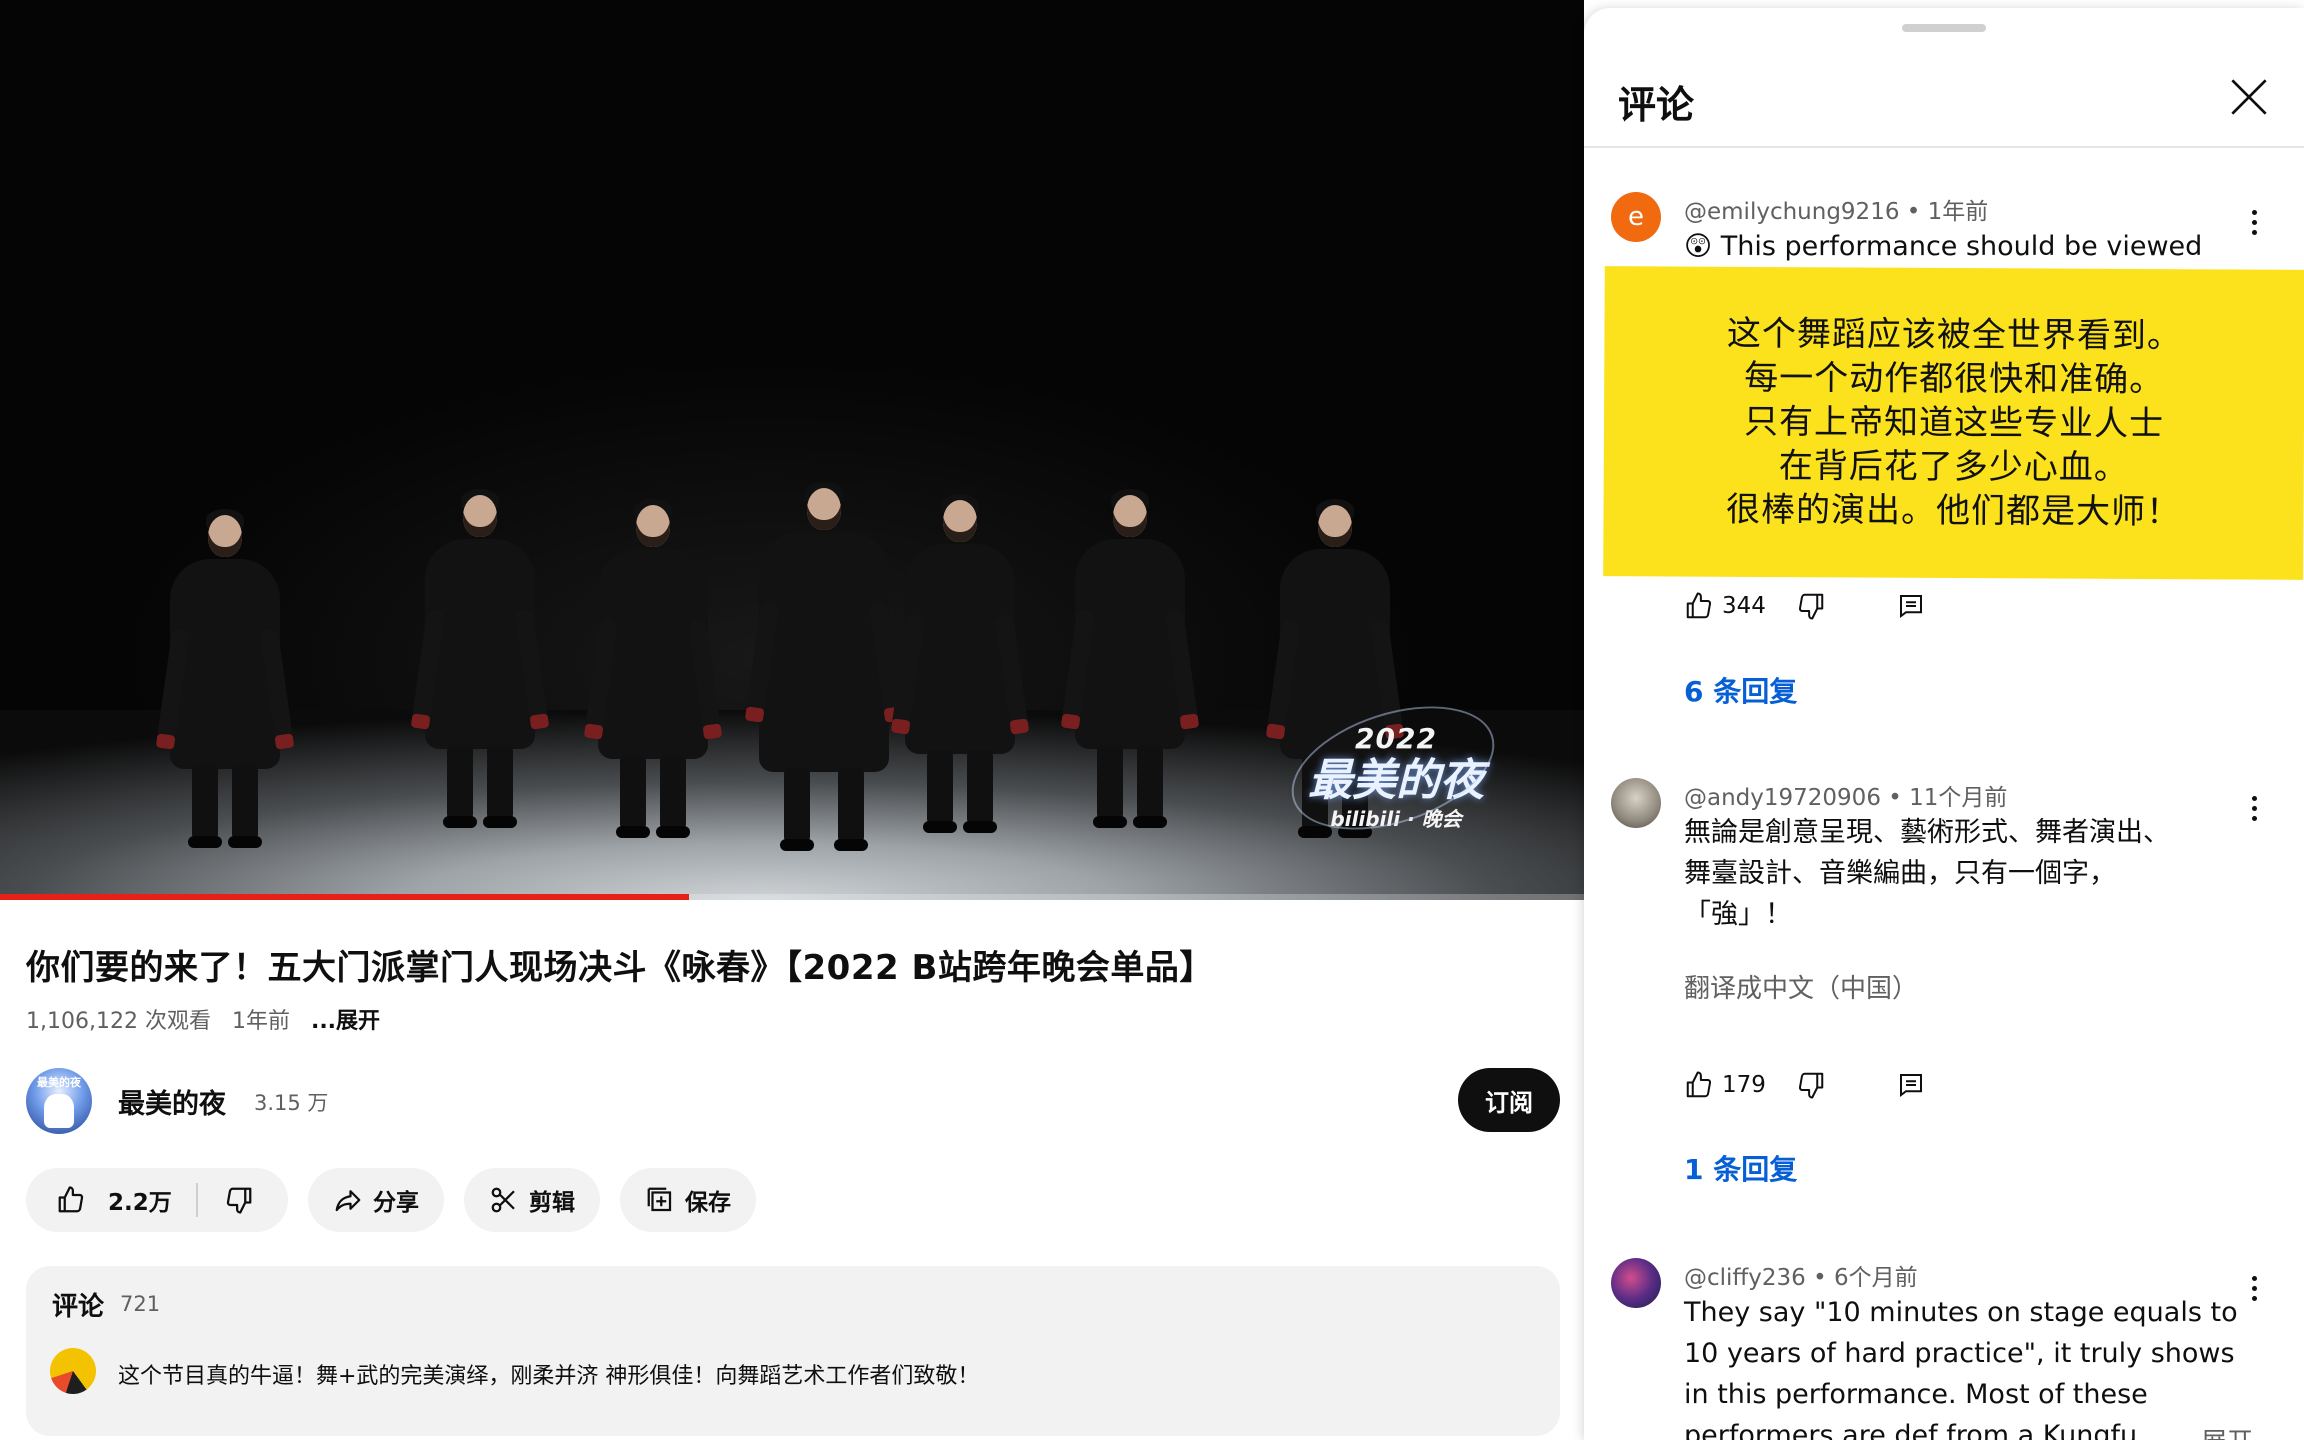 The image size is (2304, 1440). Describe the element at coordinates (1944, 28) in the screenshot. I see `drag-handle` at that location.